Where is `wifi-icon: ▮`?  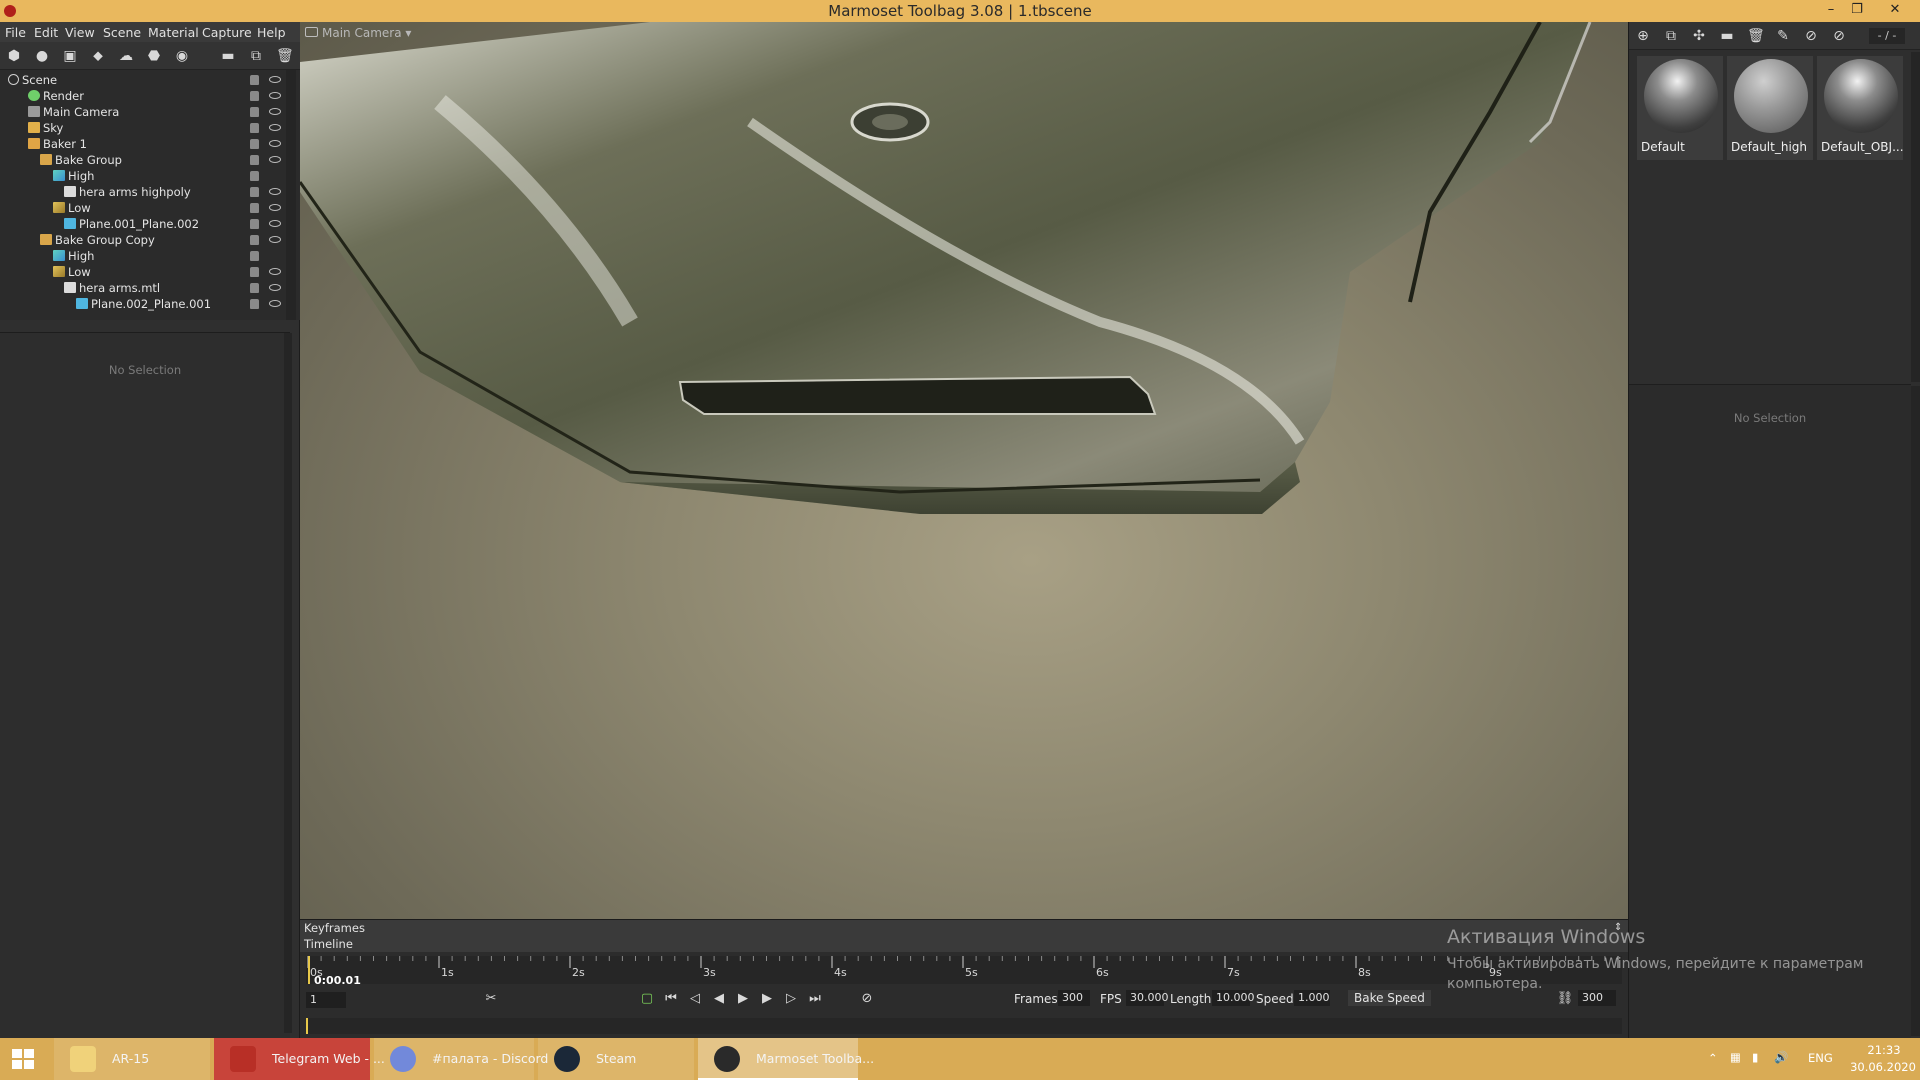
wifi-icon: ▮ is located at coordinates (1755, 1057).